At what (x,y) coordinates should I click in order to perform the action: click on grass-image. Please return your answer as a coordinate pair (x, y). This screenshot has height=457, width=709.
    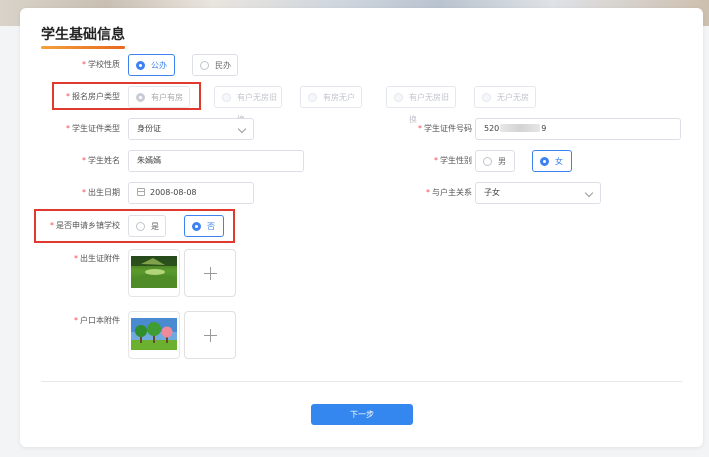
    Looking at the image, I should click on (154, 272).